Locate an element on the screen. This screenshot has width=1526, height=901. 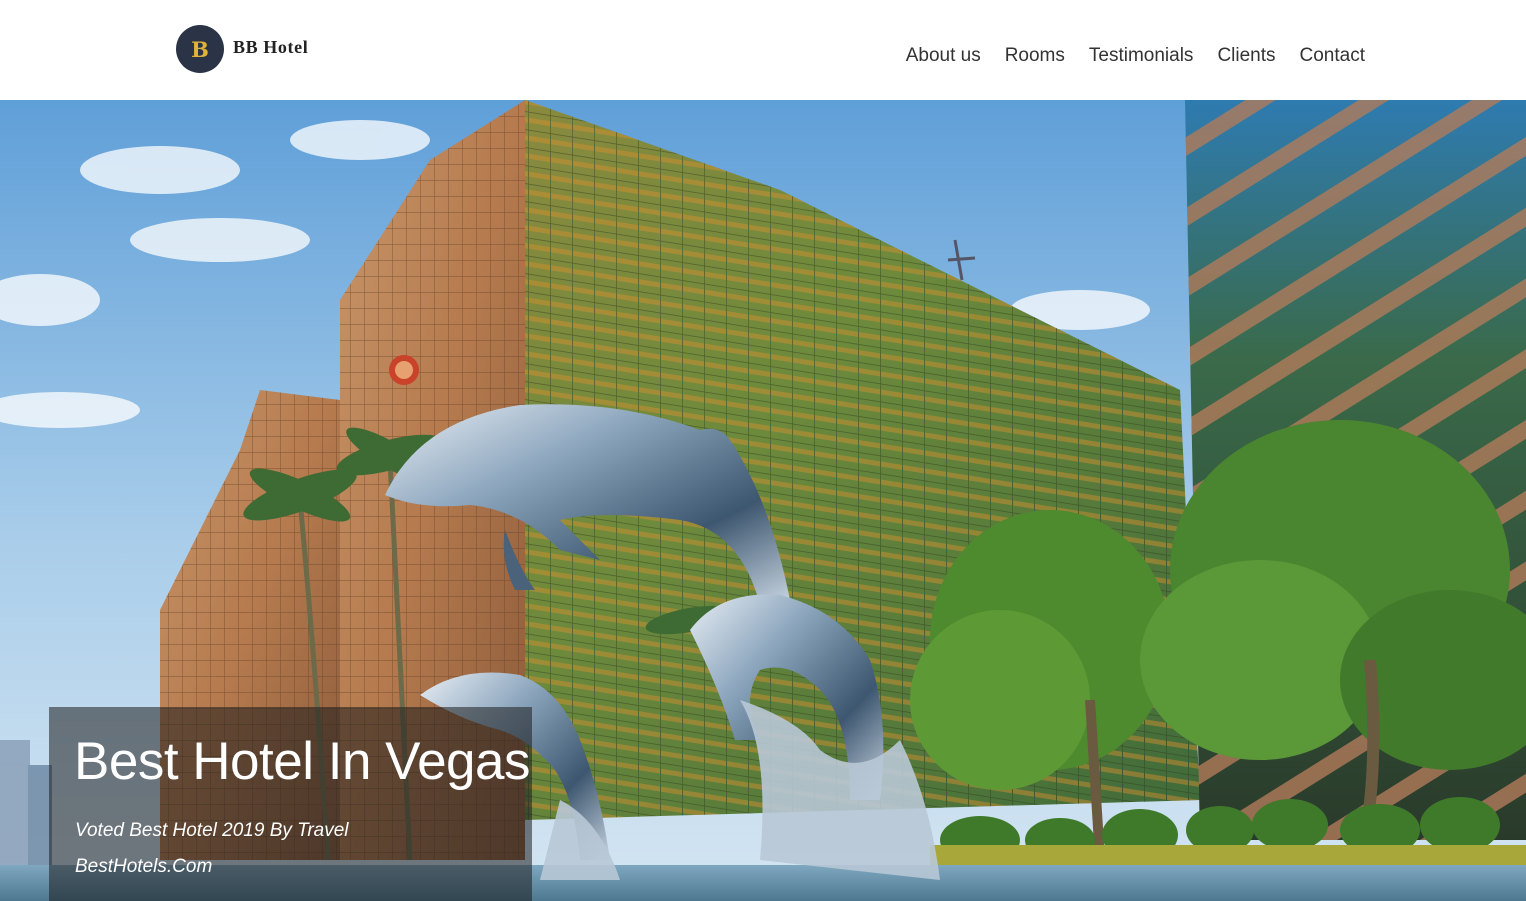
nav-link-clients: Clients is located at coordinates (1246, 56).